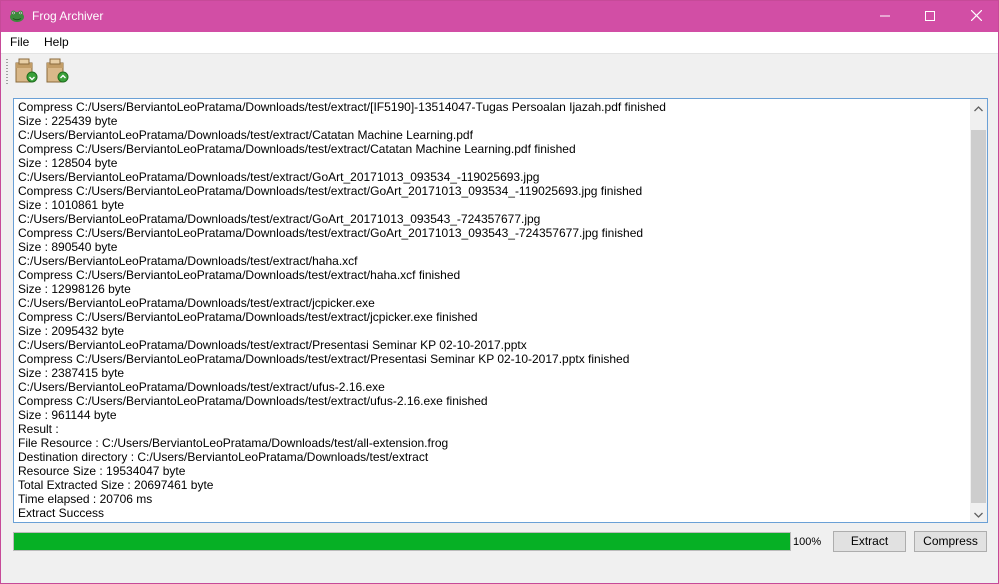 This screenshot has width=999, height=584. I want to click on minimize-button, so click(885, 16).